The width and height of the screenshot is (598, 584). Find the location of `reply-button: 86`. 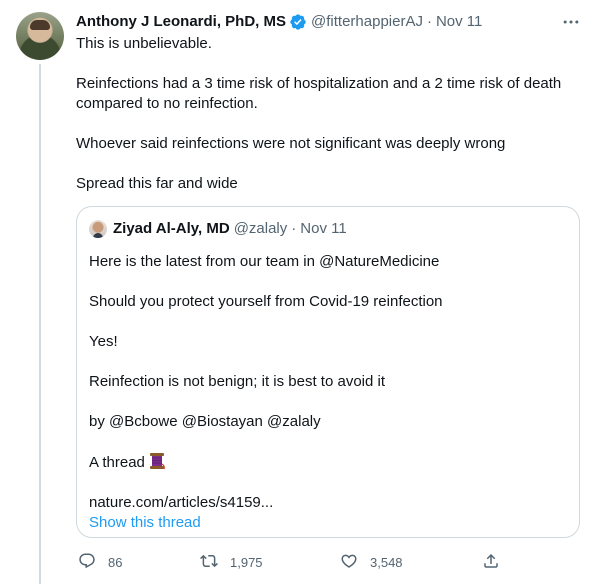

reply-button: 86 is located at coordinates (100, 562).